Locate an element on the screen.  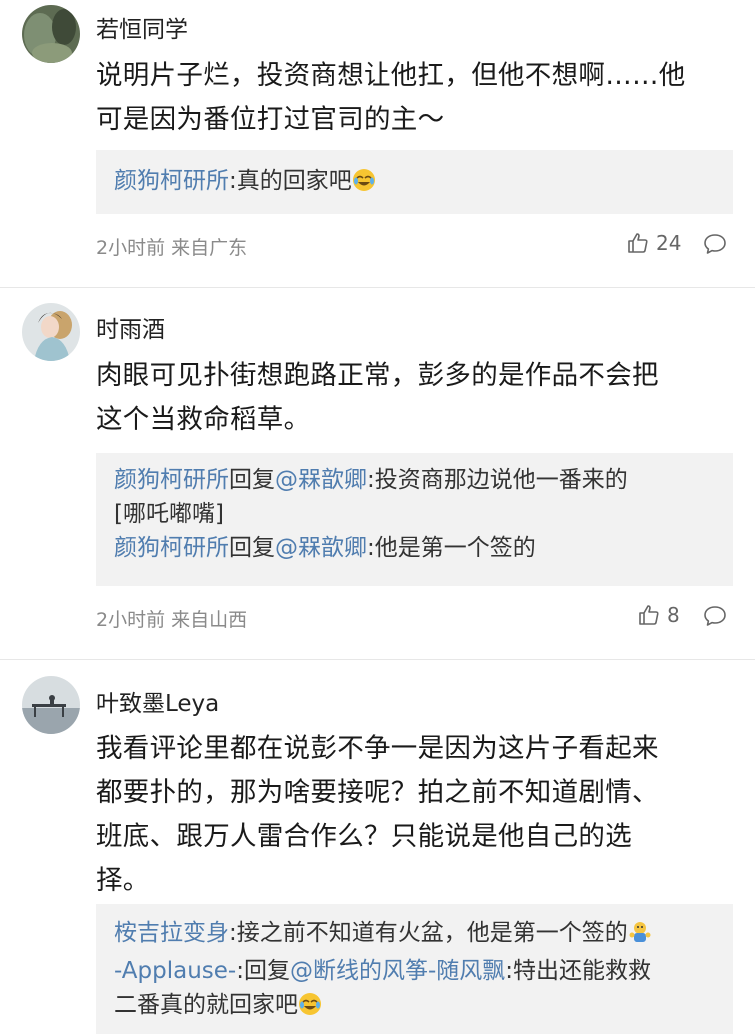
comment-line: 可是因为番位打过官司的主～ is located at coordinates (270, 119).